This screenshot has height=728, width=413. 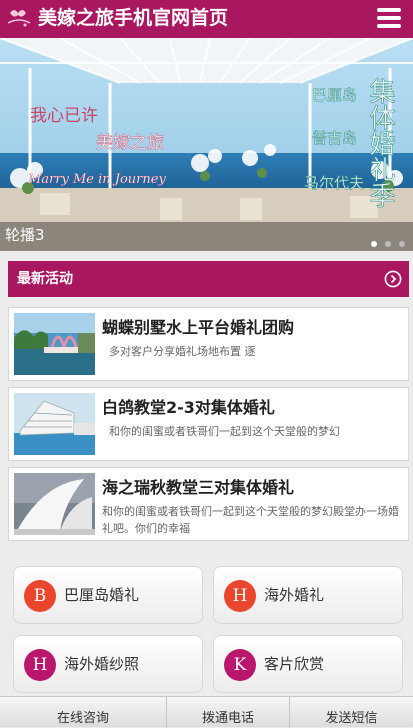 I want to click on client-photos-button: K 客片欣赏, so click(x=308, y=664).